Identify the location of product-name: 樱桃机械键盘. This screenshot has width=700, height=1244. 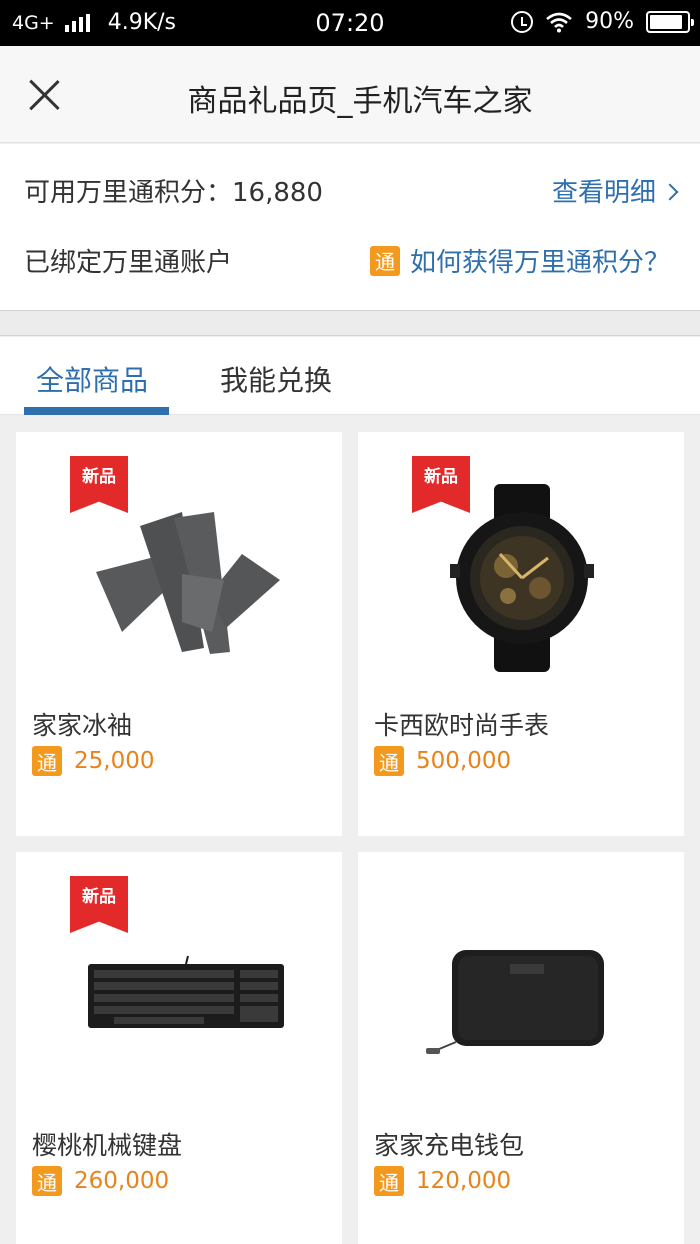
(107, 1145).